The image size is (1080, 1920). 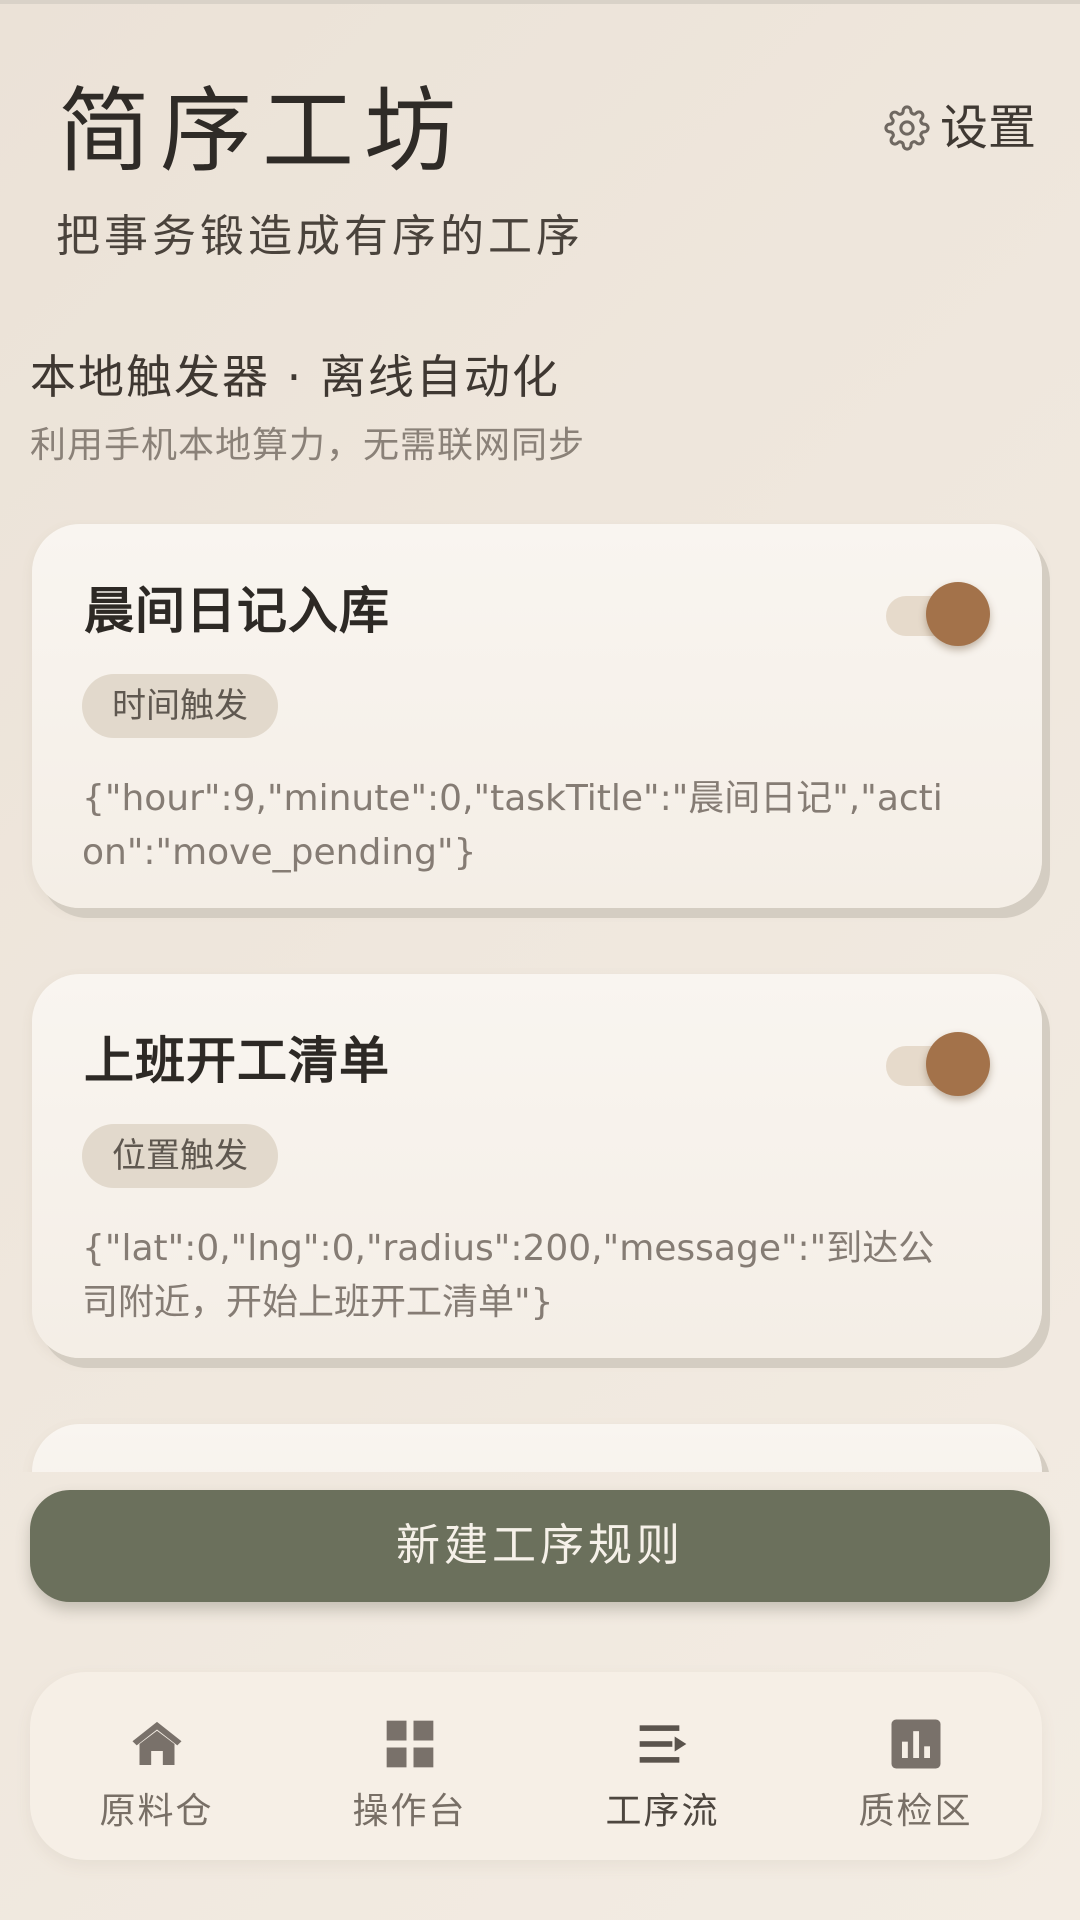 I want to click on settings-label: 设置, so click(x=987, y=128).